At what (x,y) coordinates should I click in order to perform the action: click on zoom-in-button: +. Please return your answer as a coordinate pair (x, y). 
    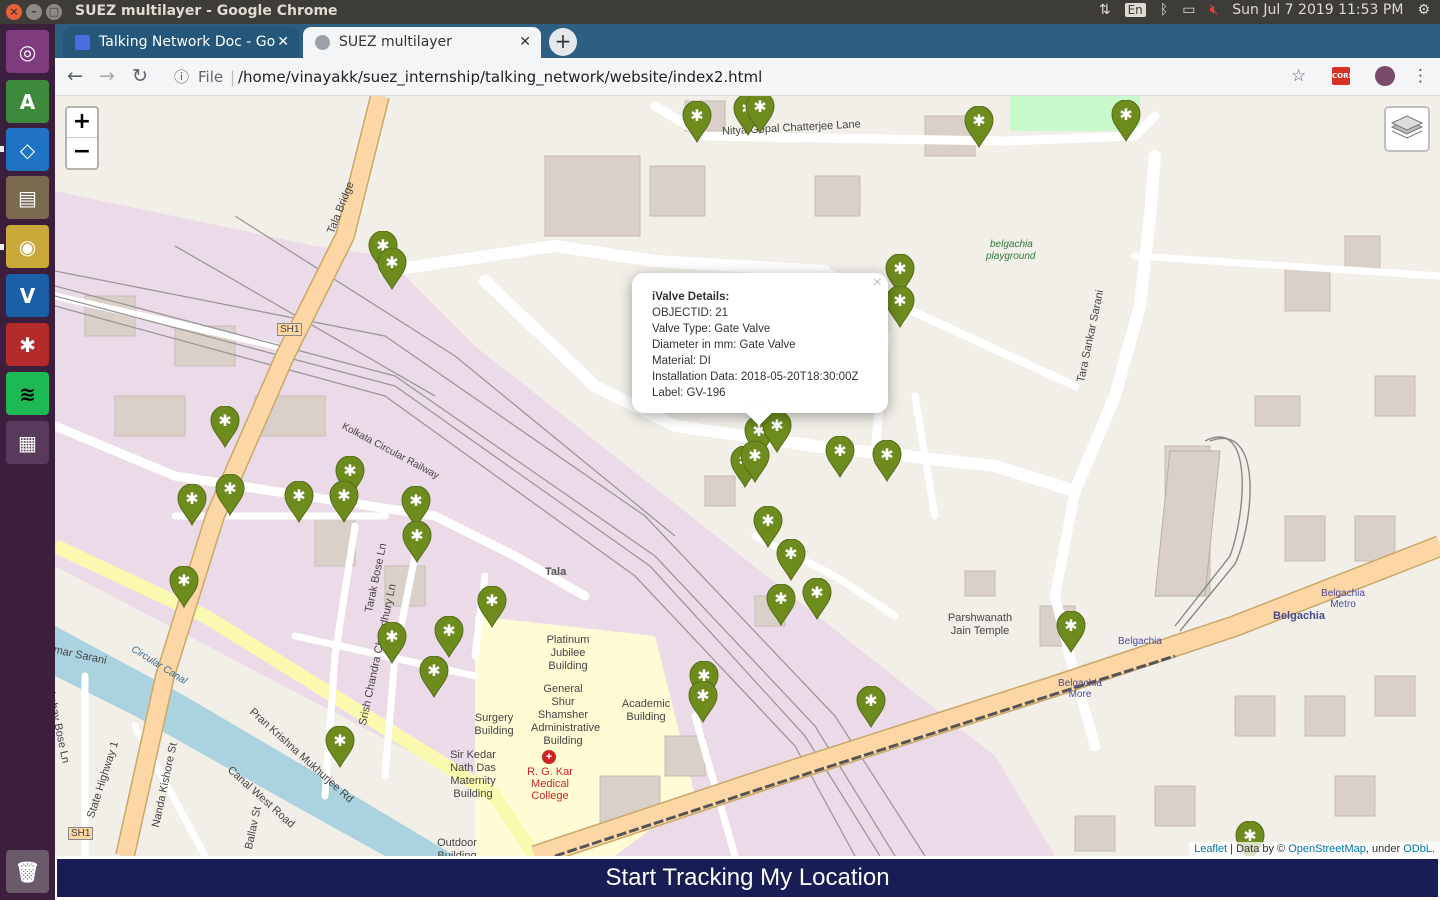
    Looking at the image, I should click on (82, 123).